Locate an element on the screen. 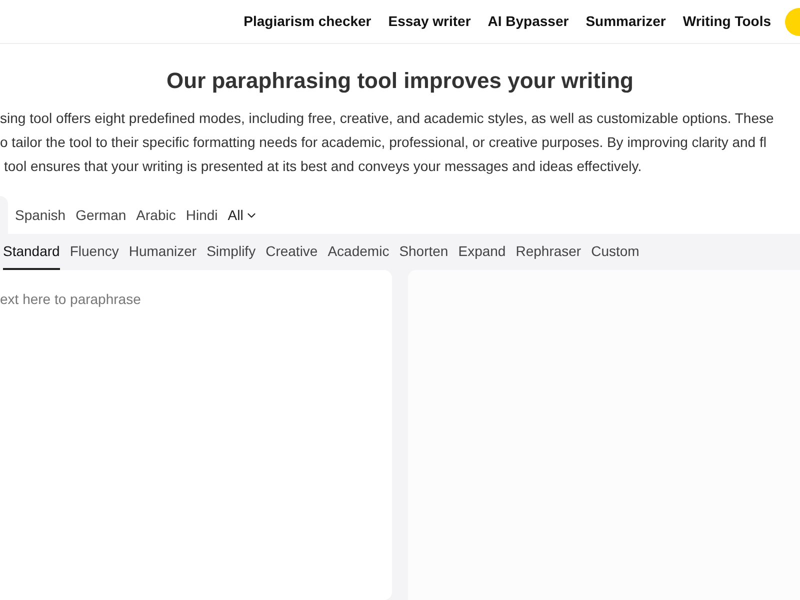 The image size is (800, 600). section-heading: Our paraphrasing tool improves your writing is located at coordinates (400, 81).